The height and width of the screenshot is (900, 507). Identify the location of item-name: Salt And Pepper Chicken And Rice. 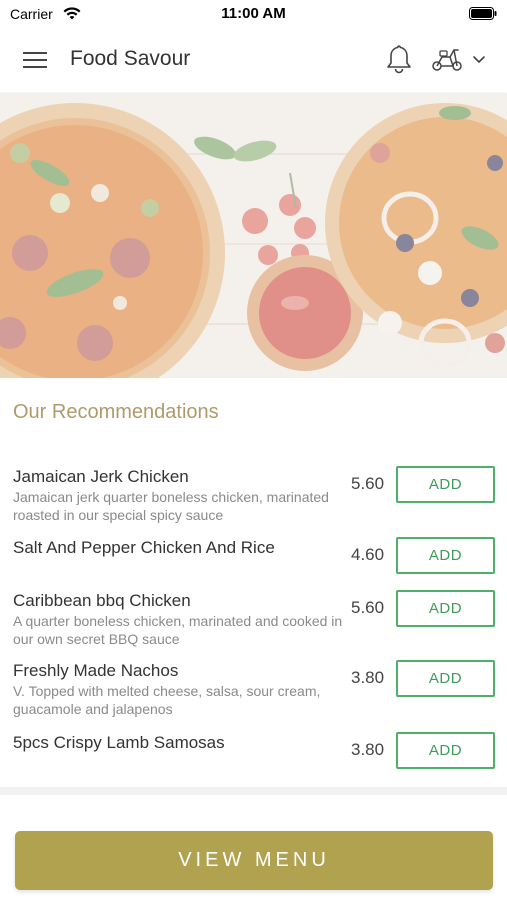
(144, 547).